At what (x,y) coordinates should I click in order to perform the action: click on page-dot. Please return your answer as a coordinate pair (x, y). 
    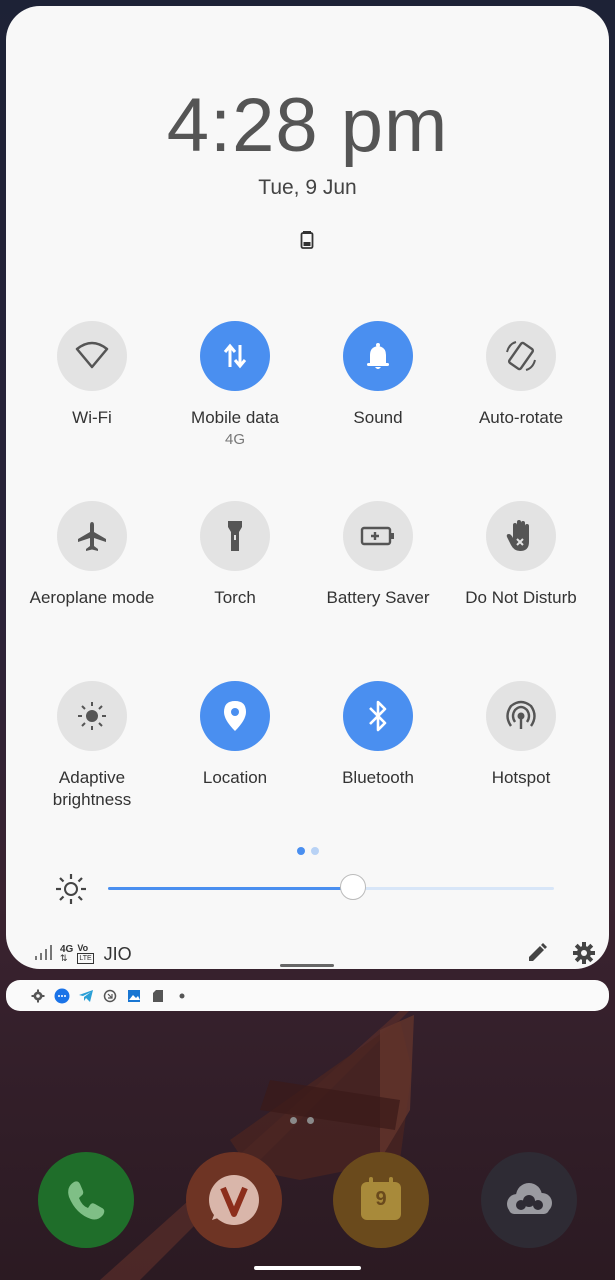
    Looking at the image, I should click on (315, 851).